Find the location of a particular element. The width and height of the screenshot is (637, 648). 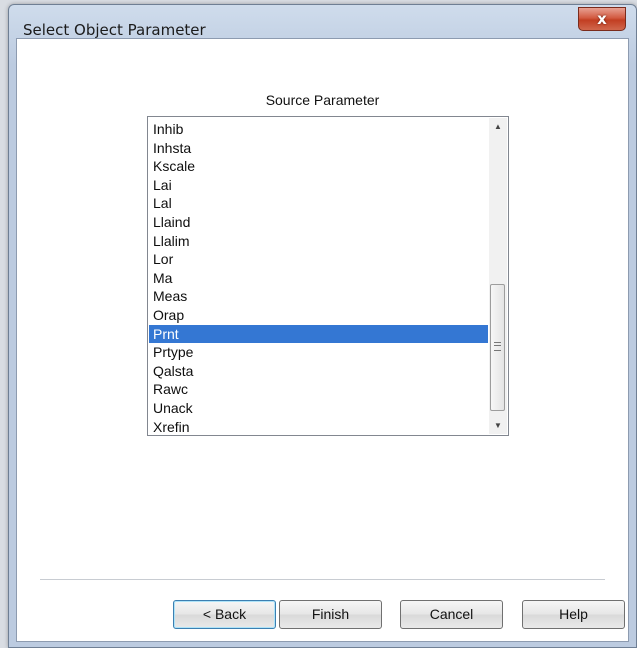

list-item: Llalim is located at coordinates (318, 241).